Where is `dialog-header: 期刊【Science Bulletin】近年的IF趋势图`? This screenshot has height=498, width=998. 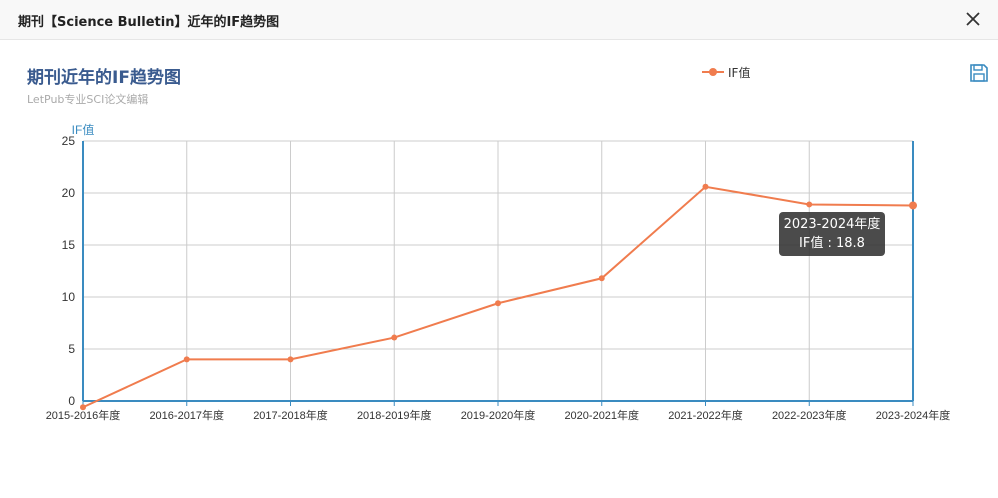
dialog-header: 期刊【Science Bulletin】近年的IF趋势图 is located at coordinates (499, 20).